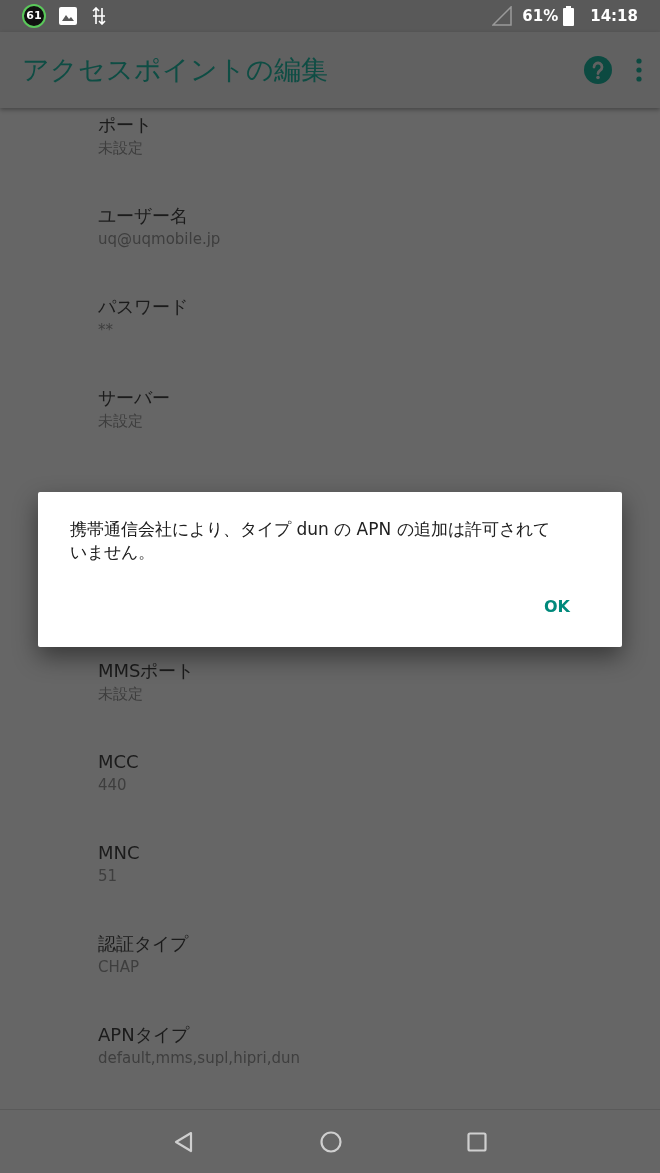  What do you see at coordinates (477, 1141) in the screenshot?
I see `recents-icon` at bounding box center [477, 1141].